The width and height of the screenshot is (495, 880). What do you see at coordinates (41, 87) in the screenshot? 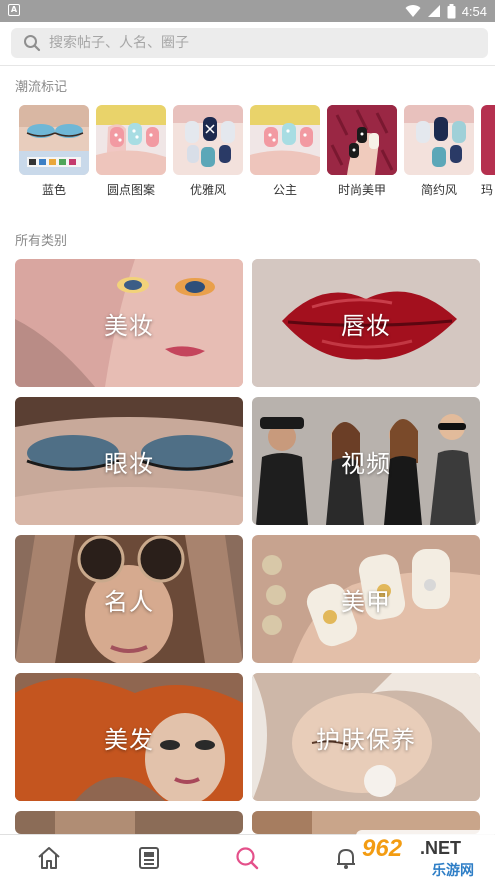
I see `trending-title: 潮流标记` at bounding box center [41, 87].